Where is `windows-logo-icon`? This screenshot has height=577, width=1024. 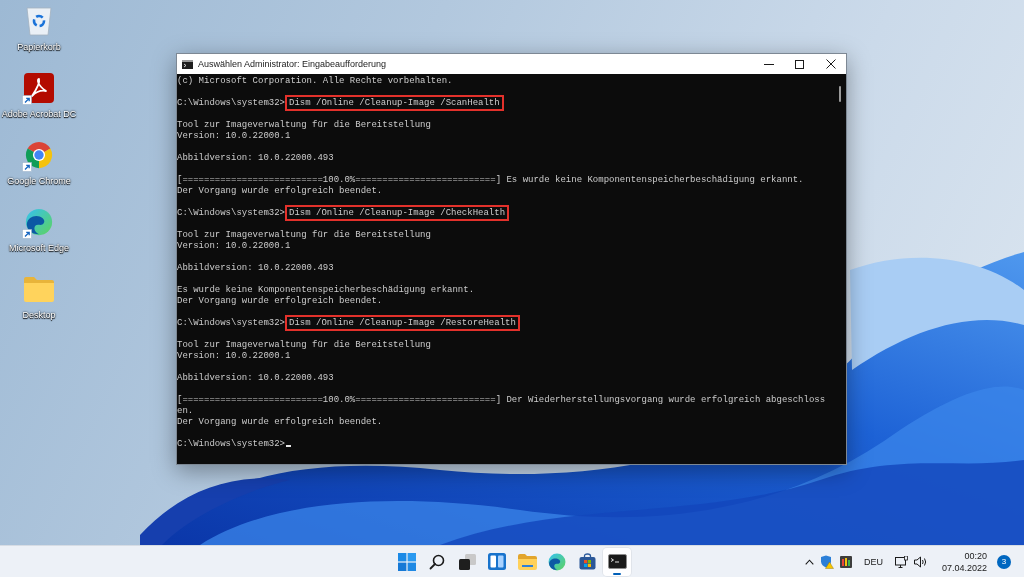 windows-logo-icon is located at coordinates (407, 561).